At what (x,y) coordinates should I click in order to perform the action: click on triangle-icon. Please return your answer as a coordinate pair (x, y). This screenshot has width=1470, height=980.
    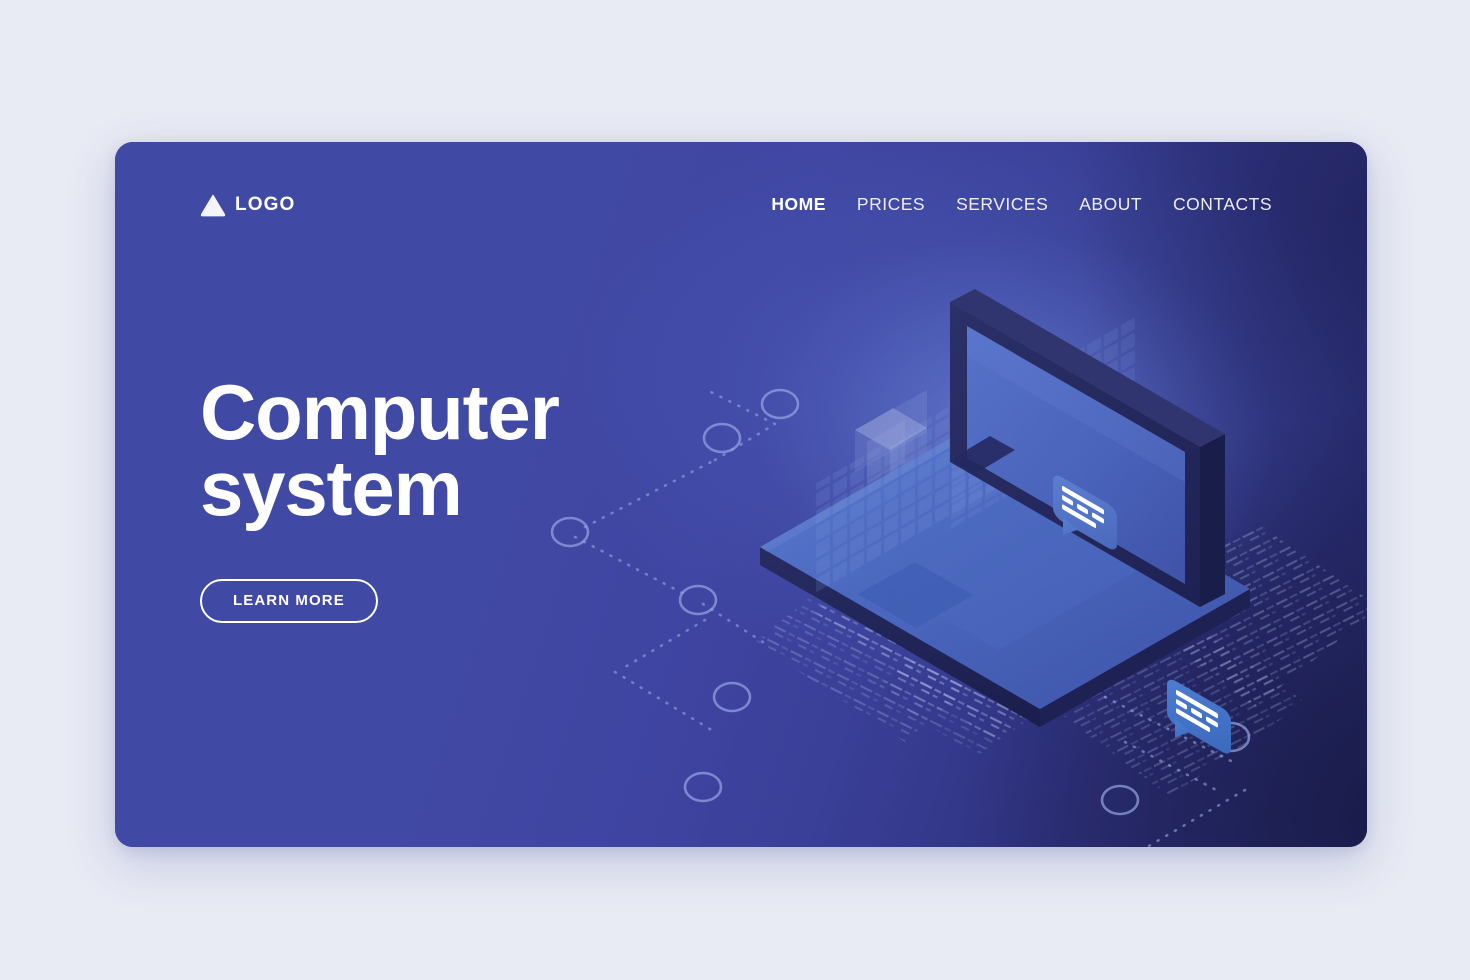
    Looking at the image, I should click on (213, 205).